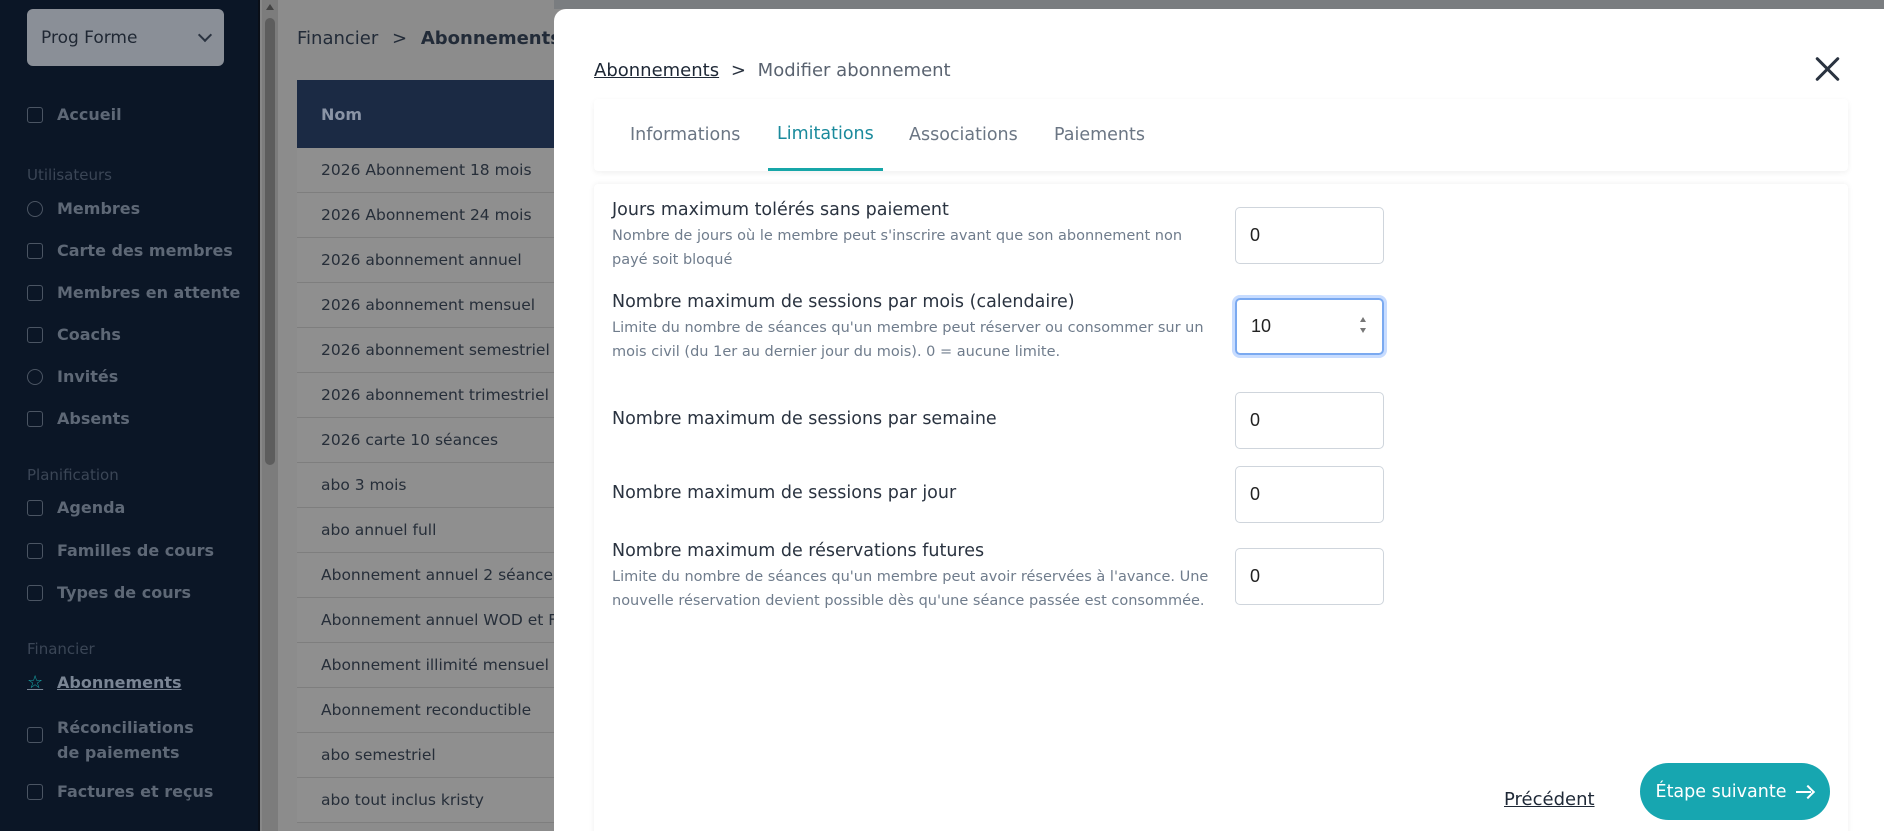 Image resolution: width=1884 pixels, height=831 pixels. Describe the element at coordinates (963, 135) in the screenshot. I see `tab-associations: Associations` at that location.